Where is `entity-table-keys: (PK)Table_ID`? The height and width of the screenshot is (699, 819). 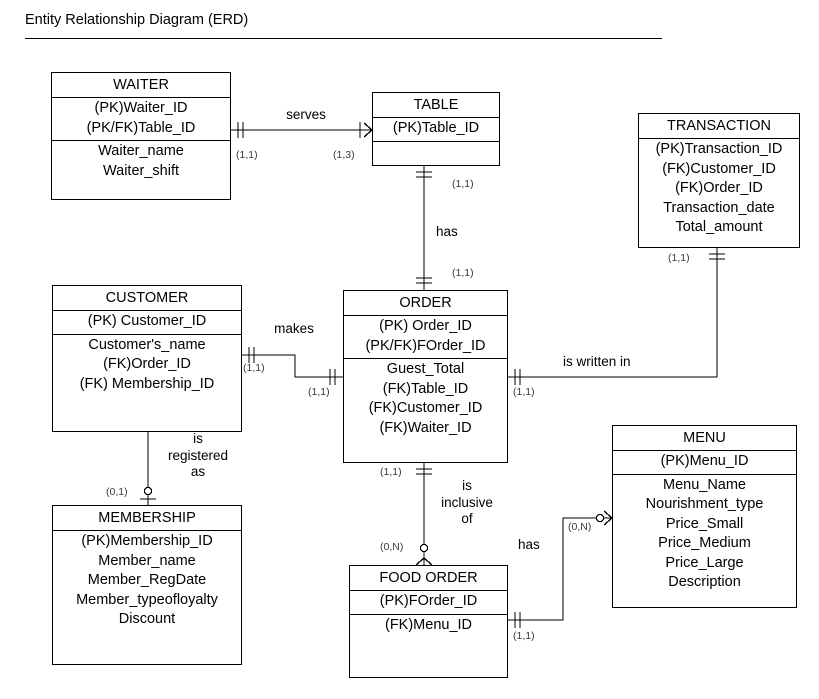 entity-table-keys: (PK)Table_ID is located at coordinates (436, 130).